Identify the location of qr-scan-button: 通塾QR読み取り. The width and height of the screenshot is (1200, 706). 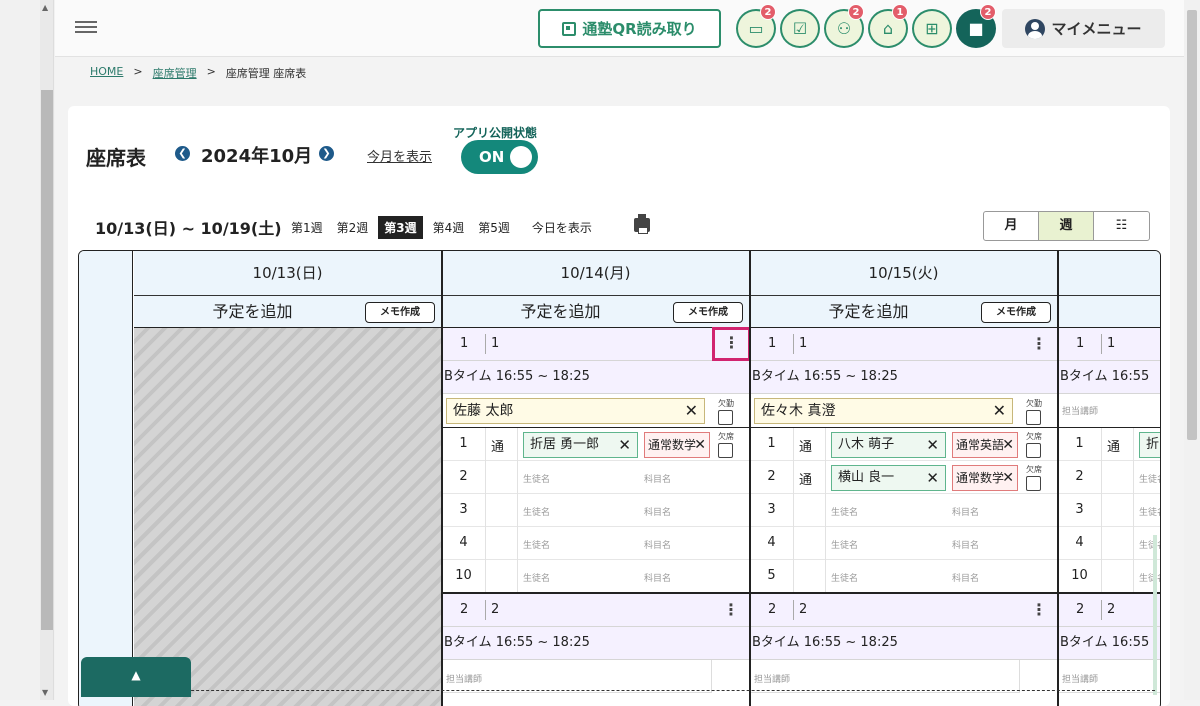
(629, 28).